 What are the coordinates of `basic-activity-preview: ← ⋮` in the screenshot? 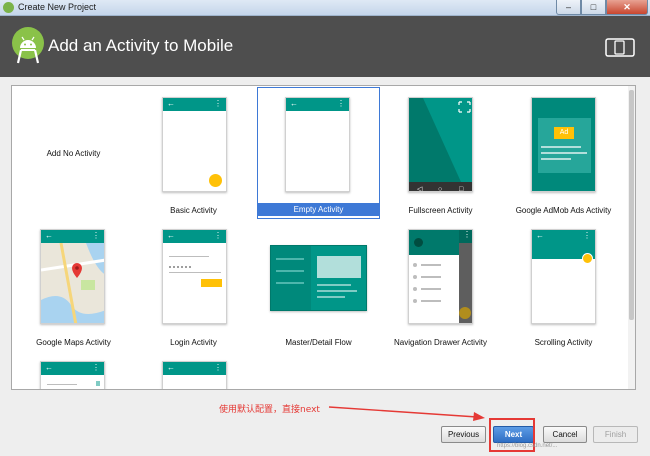 It's located at (194, 144).